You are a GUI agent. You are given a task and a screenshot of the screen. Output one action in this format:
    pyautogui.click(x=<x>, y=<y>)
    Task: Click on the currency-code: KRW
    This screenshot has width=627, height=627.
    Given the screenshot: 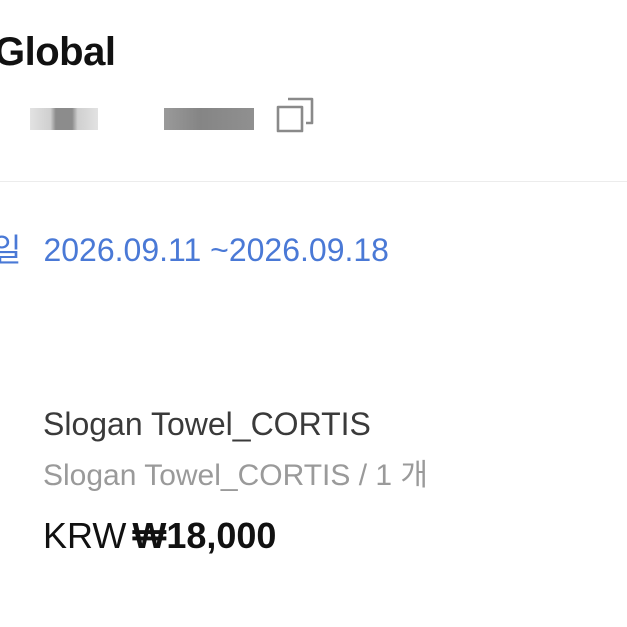 What is the action you would take?
    pyautogui.click(x=85, y=535)
    